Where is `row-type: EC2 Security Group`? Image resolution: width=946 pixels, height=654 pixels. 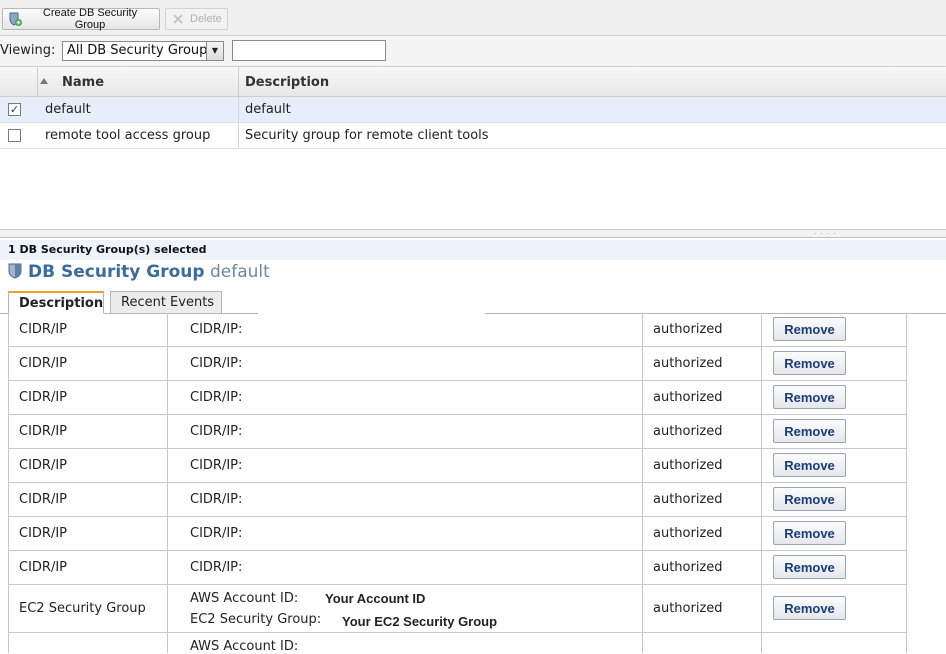
row-type: EC2 Security Group is located at coordinates (82, 608).